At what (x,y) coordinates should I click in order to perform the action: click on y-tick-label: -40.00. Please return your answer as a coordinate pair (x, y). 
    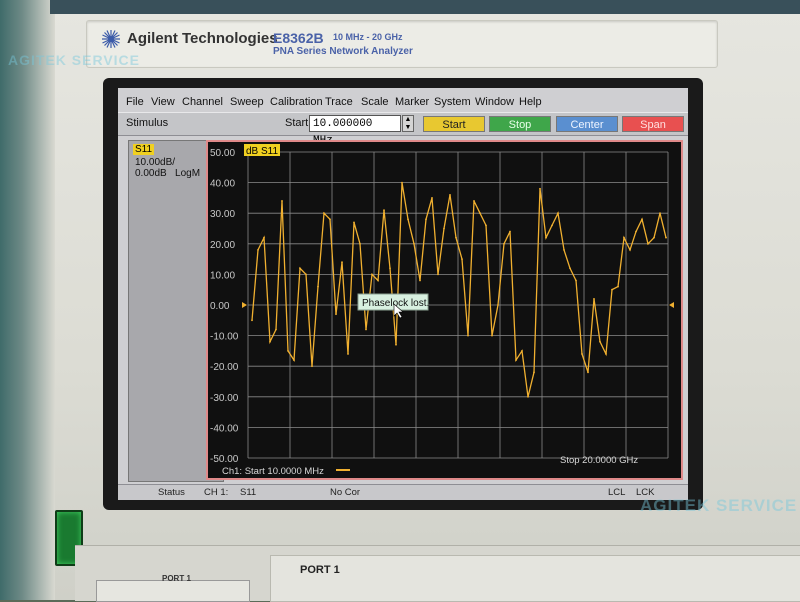
    Looking at the image, I should click on (224, 428).